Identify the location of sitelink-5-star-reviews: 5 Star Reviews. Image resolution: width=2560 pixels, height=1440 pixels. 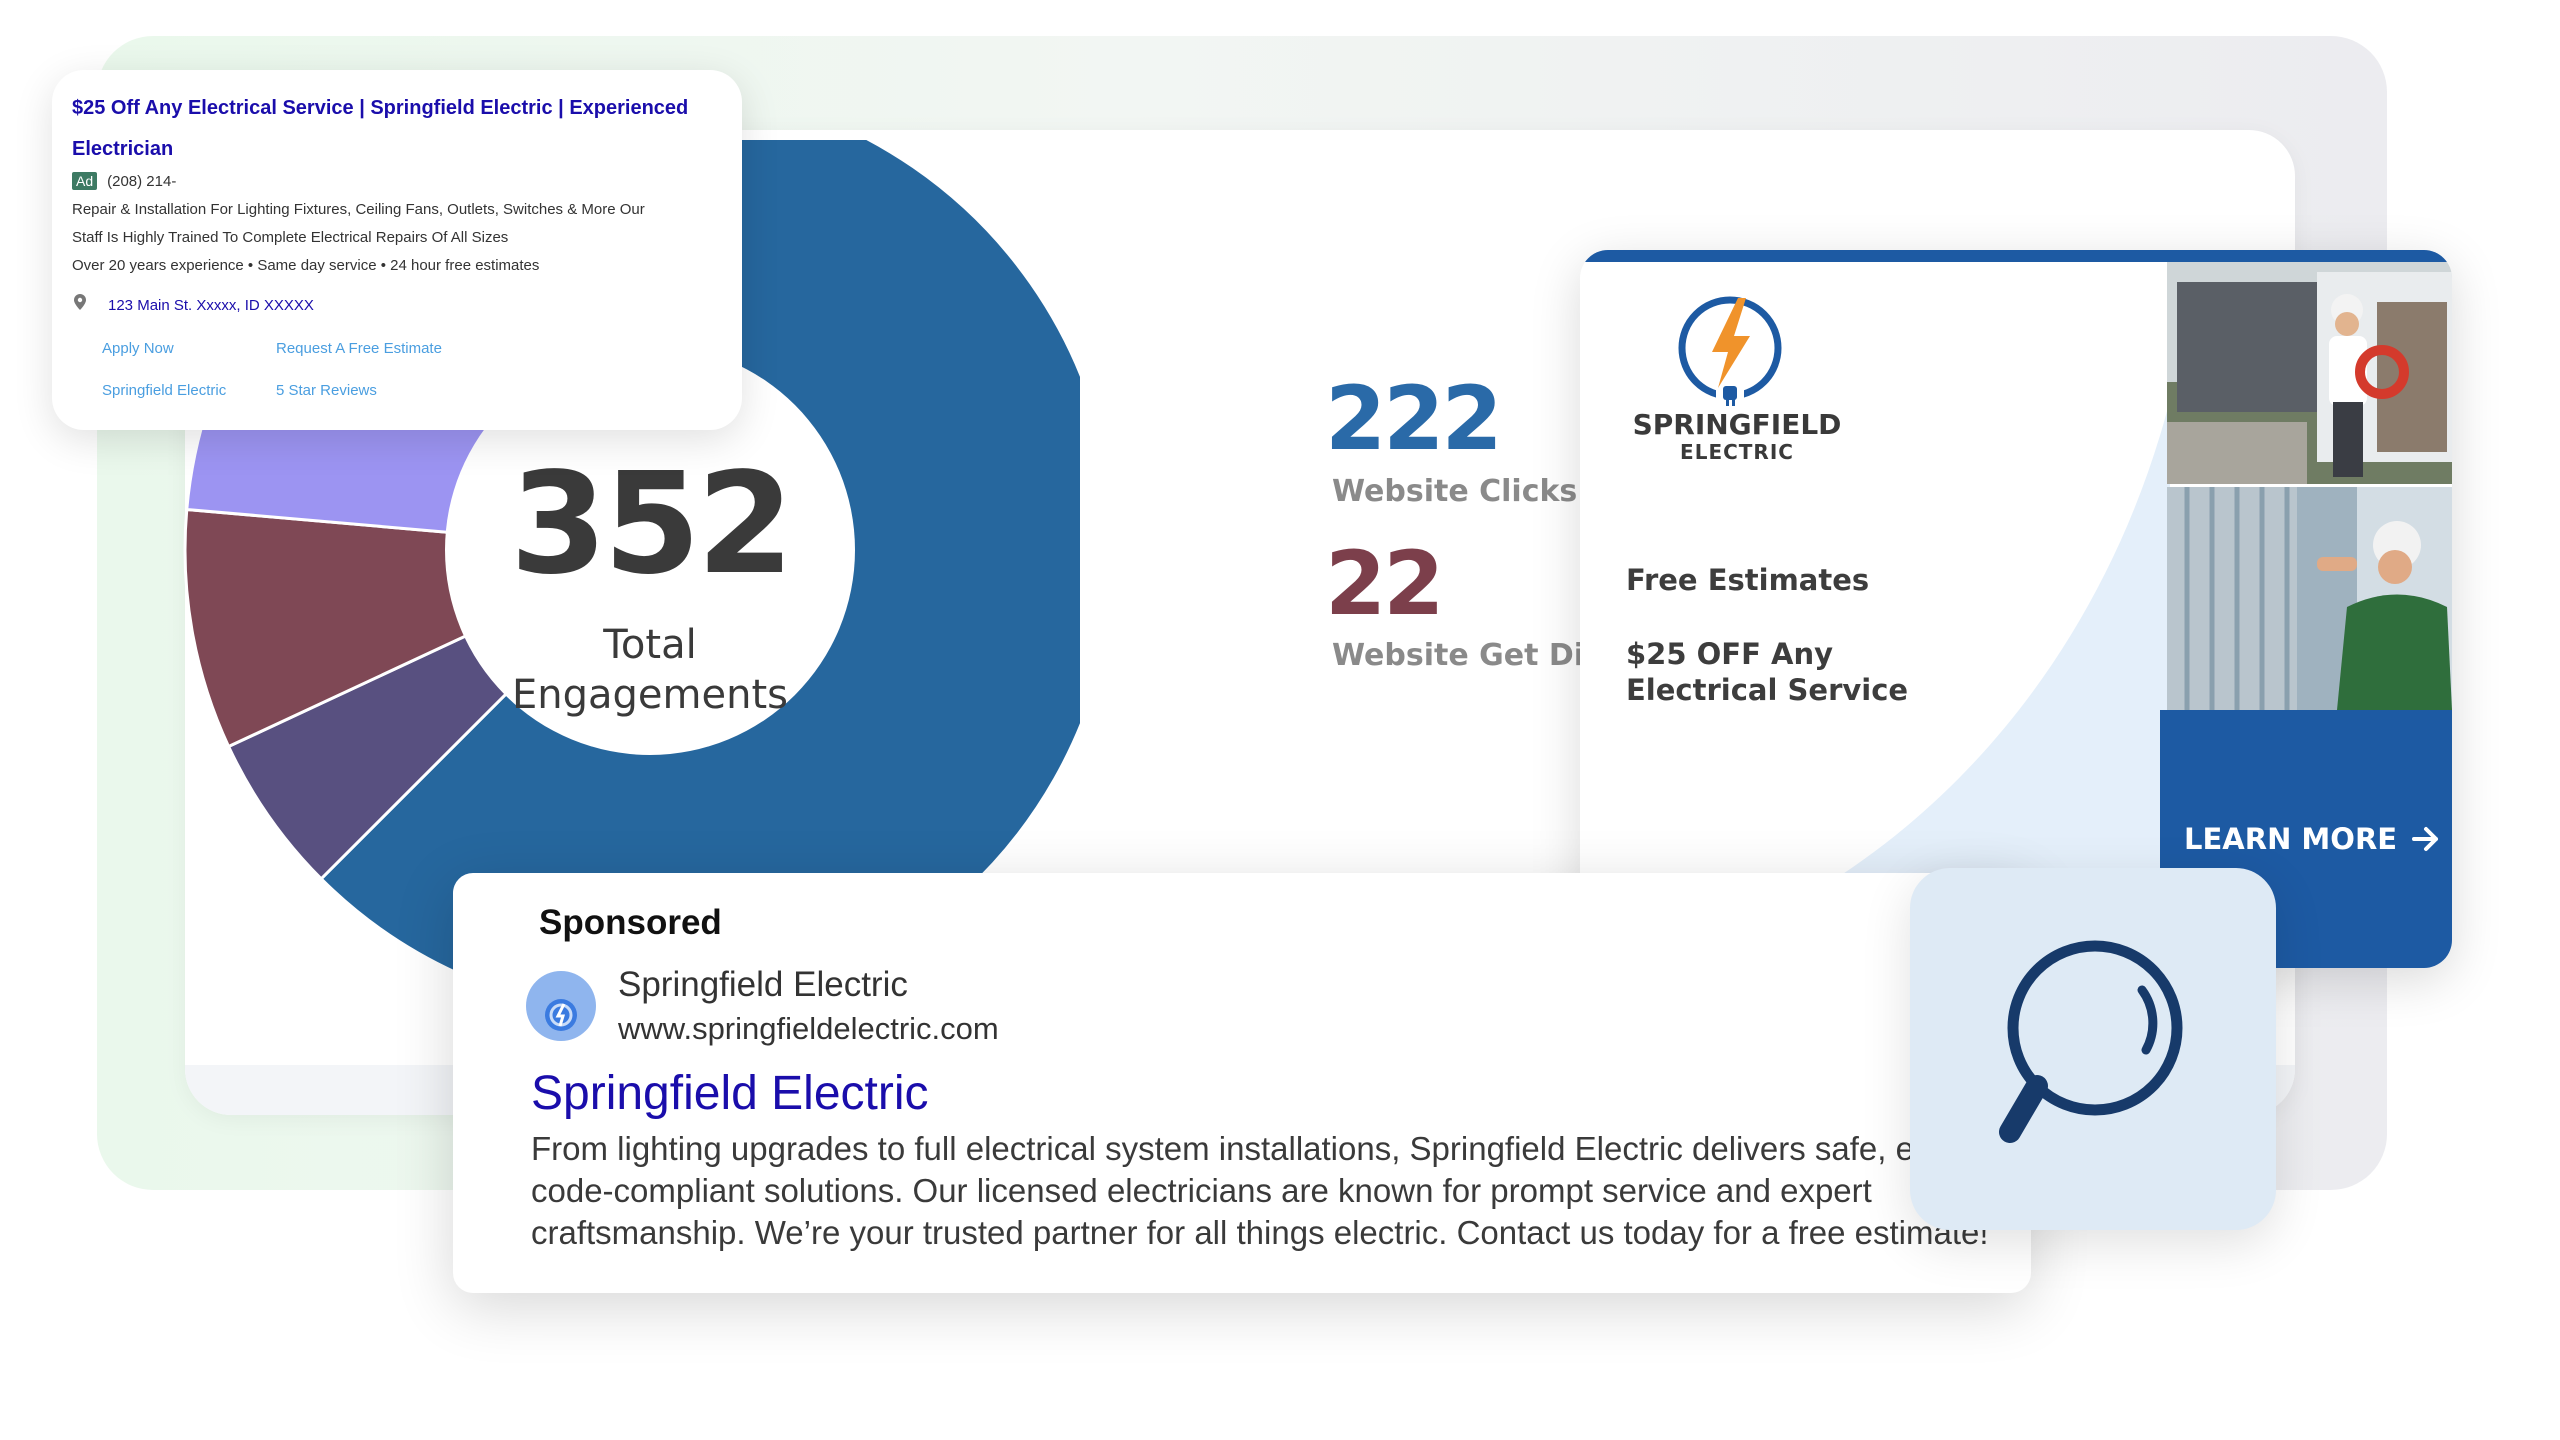
(326, 390).